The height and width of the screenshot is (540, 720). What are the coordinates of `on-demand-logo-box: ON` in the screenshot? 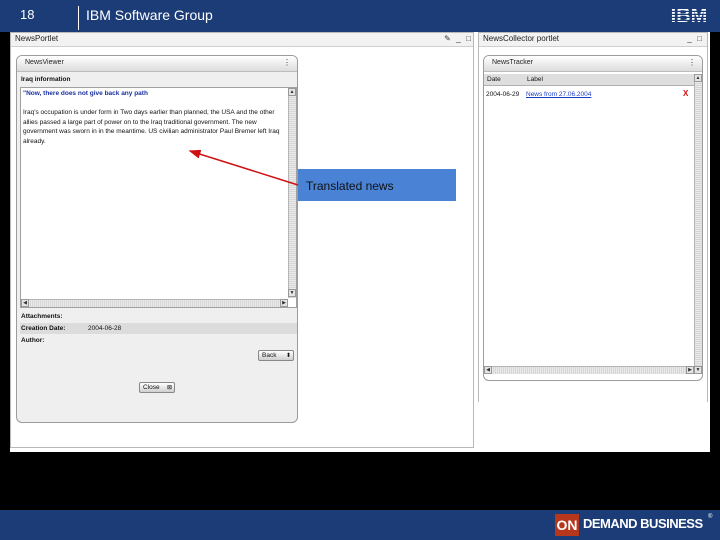 It's located at (567, 525).